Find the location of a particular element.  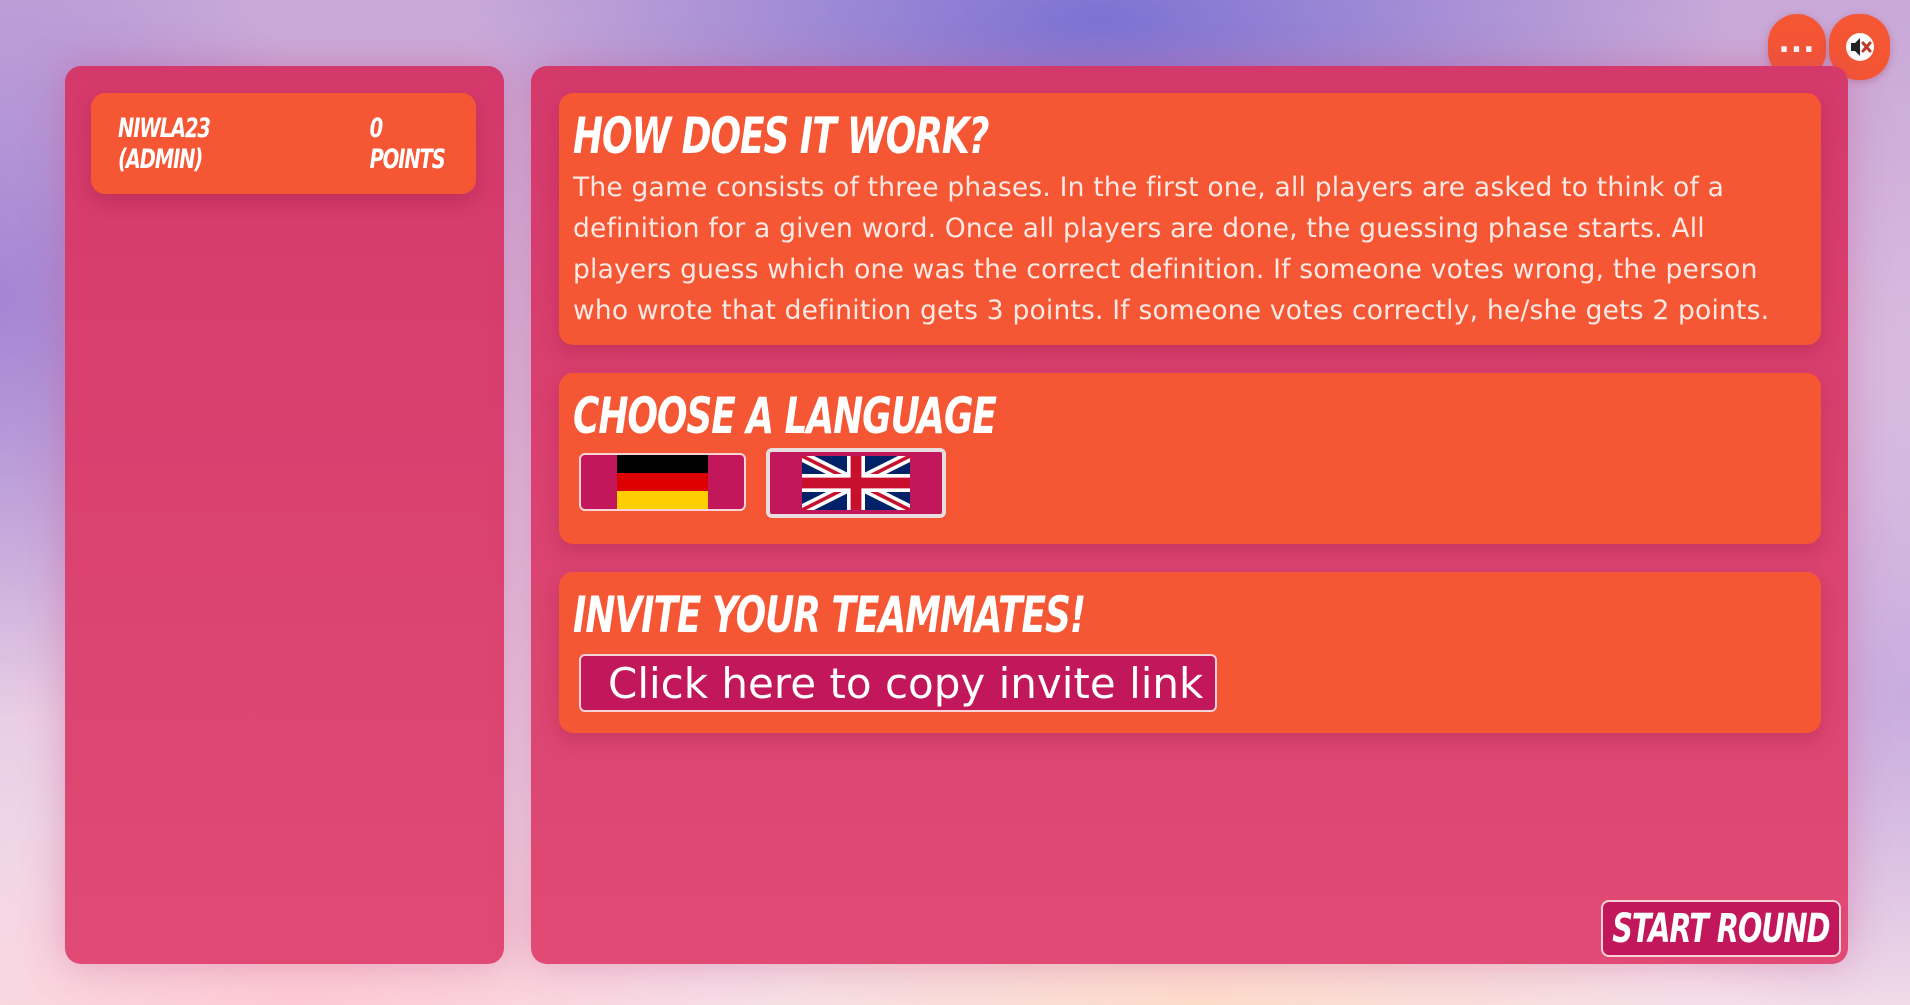

language-options is located at coordinates (1190, 485).